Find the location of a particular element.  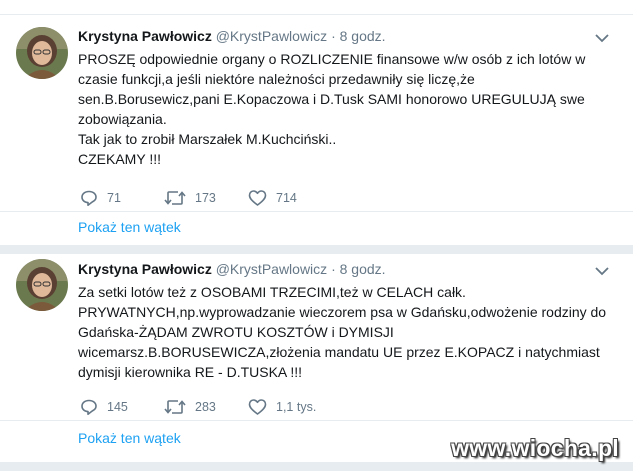

tweet-text-line: dymisji kierownika RE - D.TUSKA !!! is located at coordinates (190, 372).